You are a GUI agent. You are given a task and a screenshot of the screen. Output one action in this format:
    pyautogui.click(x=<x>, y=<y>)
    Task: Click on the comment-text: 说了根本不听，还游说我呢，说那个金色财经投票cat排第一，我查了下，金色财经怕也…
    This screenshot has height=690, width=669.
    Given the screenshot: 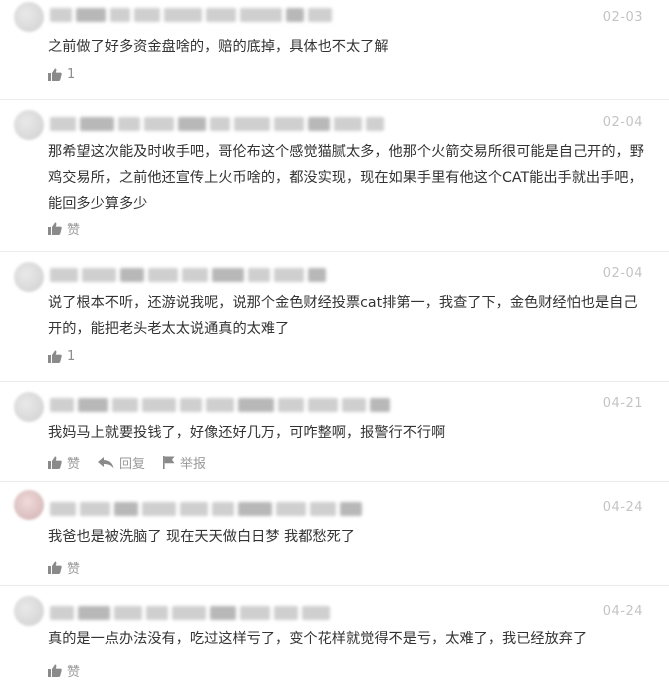 What is the action you would take?
    pyautogui.click(x=343, y=316)
    